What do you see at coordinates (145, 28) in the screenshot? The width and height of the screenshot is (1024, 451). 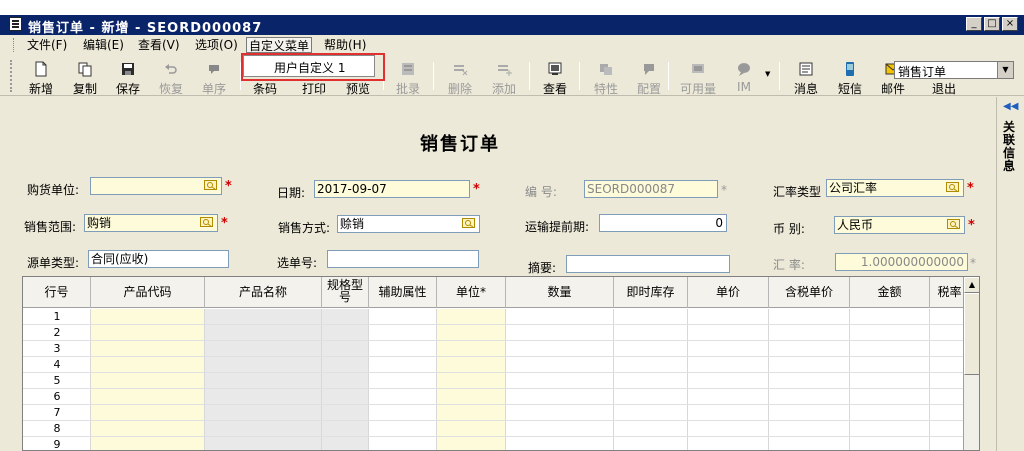 I see `window-title: 销售订单 - 新增 - SEORD000087` at bounding box center [145, 28].